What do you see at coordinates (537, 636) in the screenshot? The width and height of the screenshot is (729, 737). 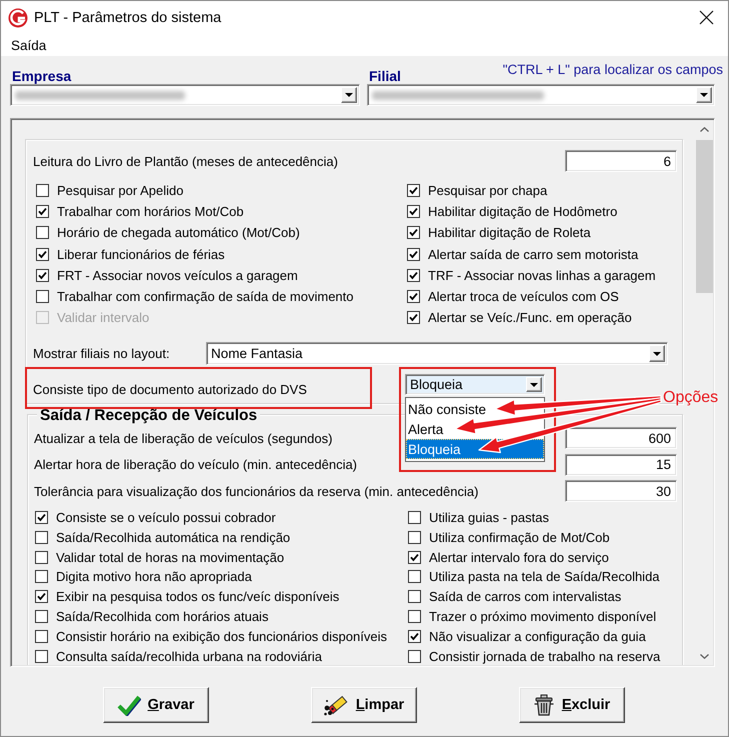 I see `checkbox-label: Não visualizar a configuração da guia` at bounding box center [537, 636].